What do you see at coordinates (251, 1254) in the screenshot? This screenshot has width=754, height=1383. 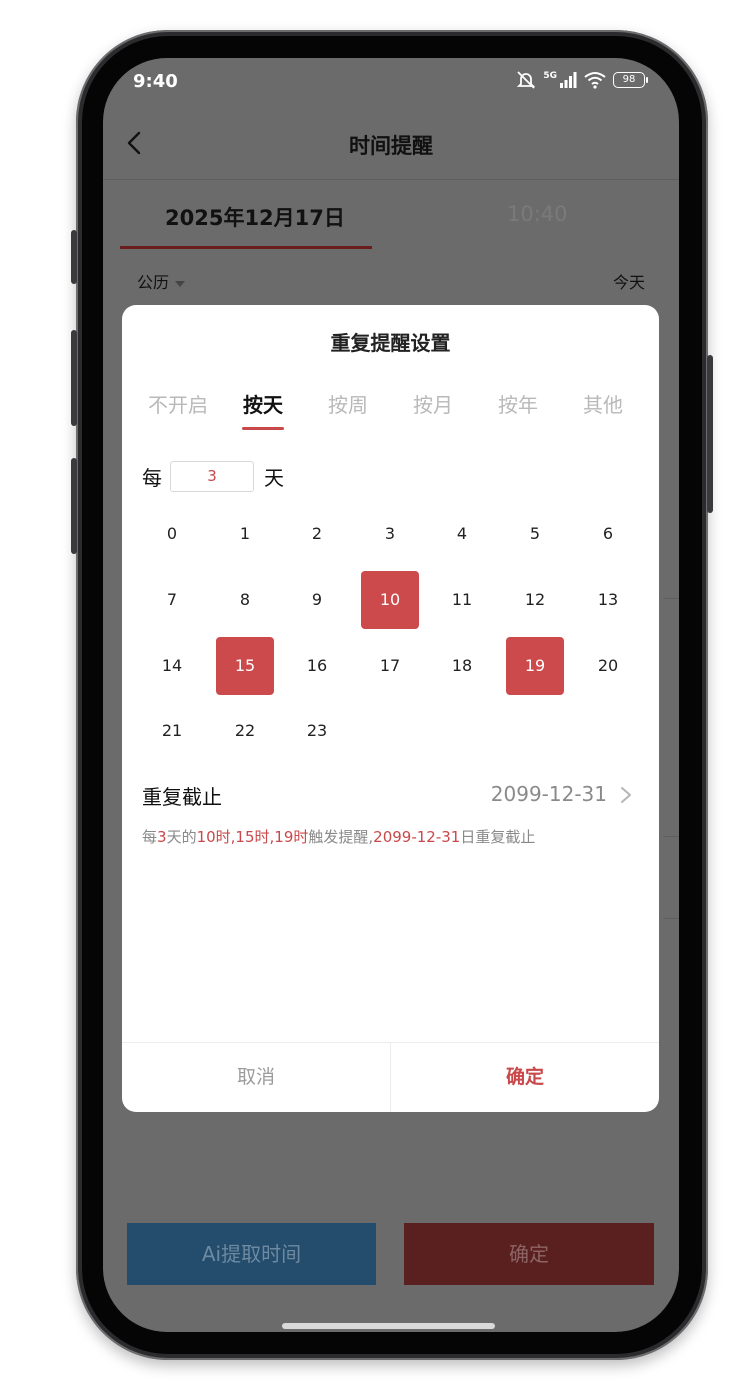 I see `ai-extract-time-button: Ai提取时间` at bounding box center [251, 1254].